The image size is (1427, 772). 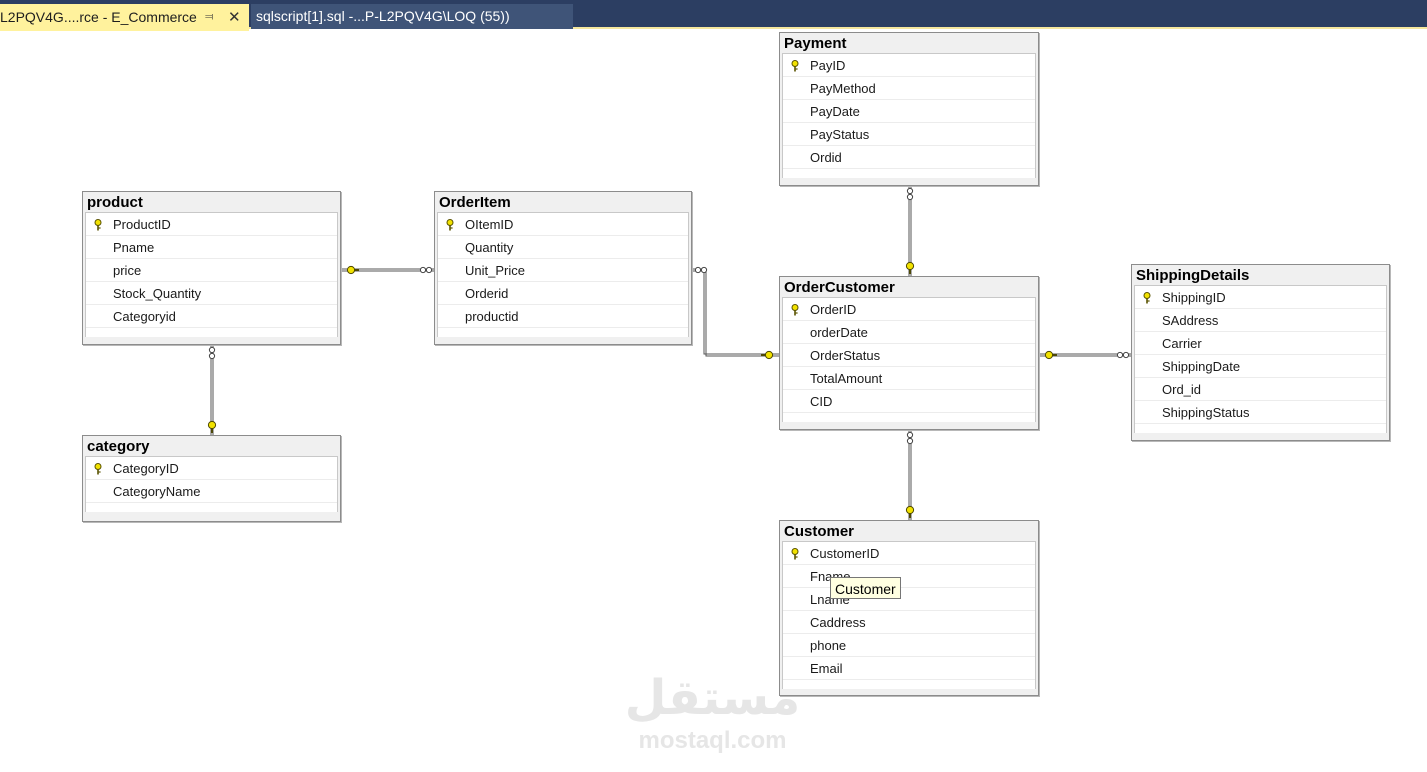 I want to click on column-row: ShippingStatus, so click(x=1260, y=412).